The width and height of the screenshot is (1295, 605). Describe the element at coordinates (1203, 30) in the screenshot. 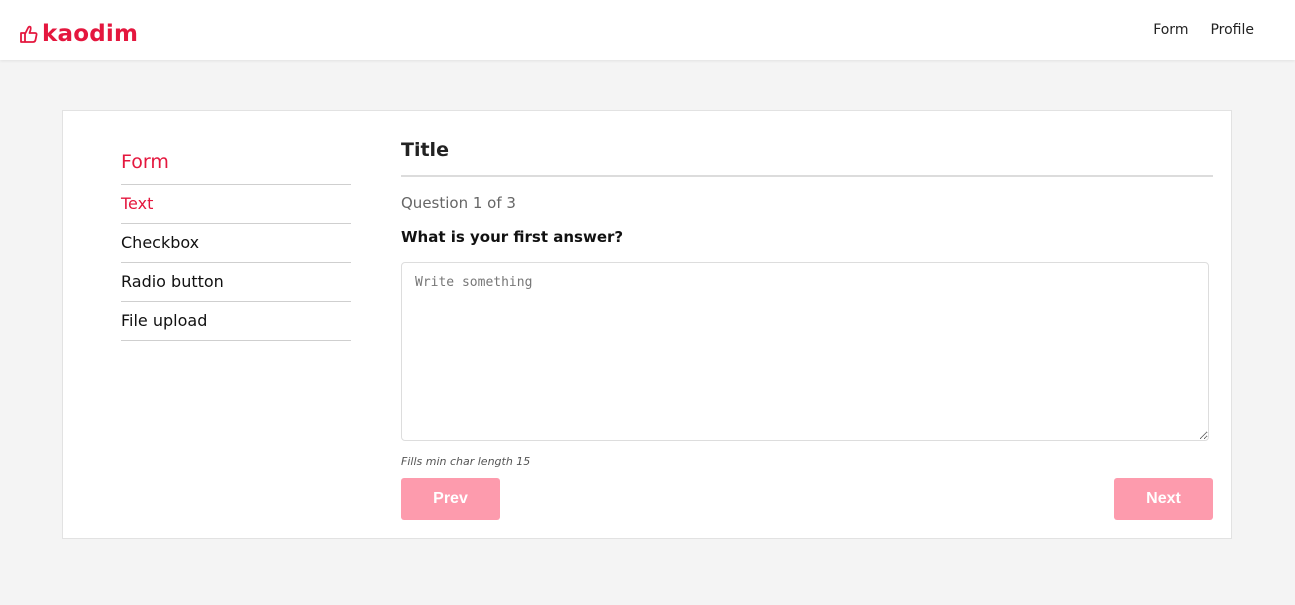

I see `top-nav: Form Profile` at that location.